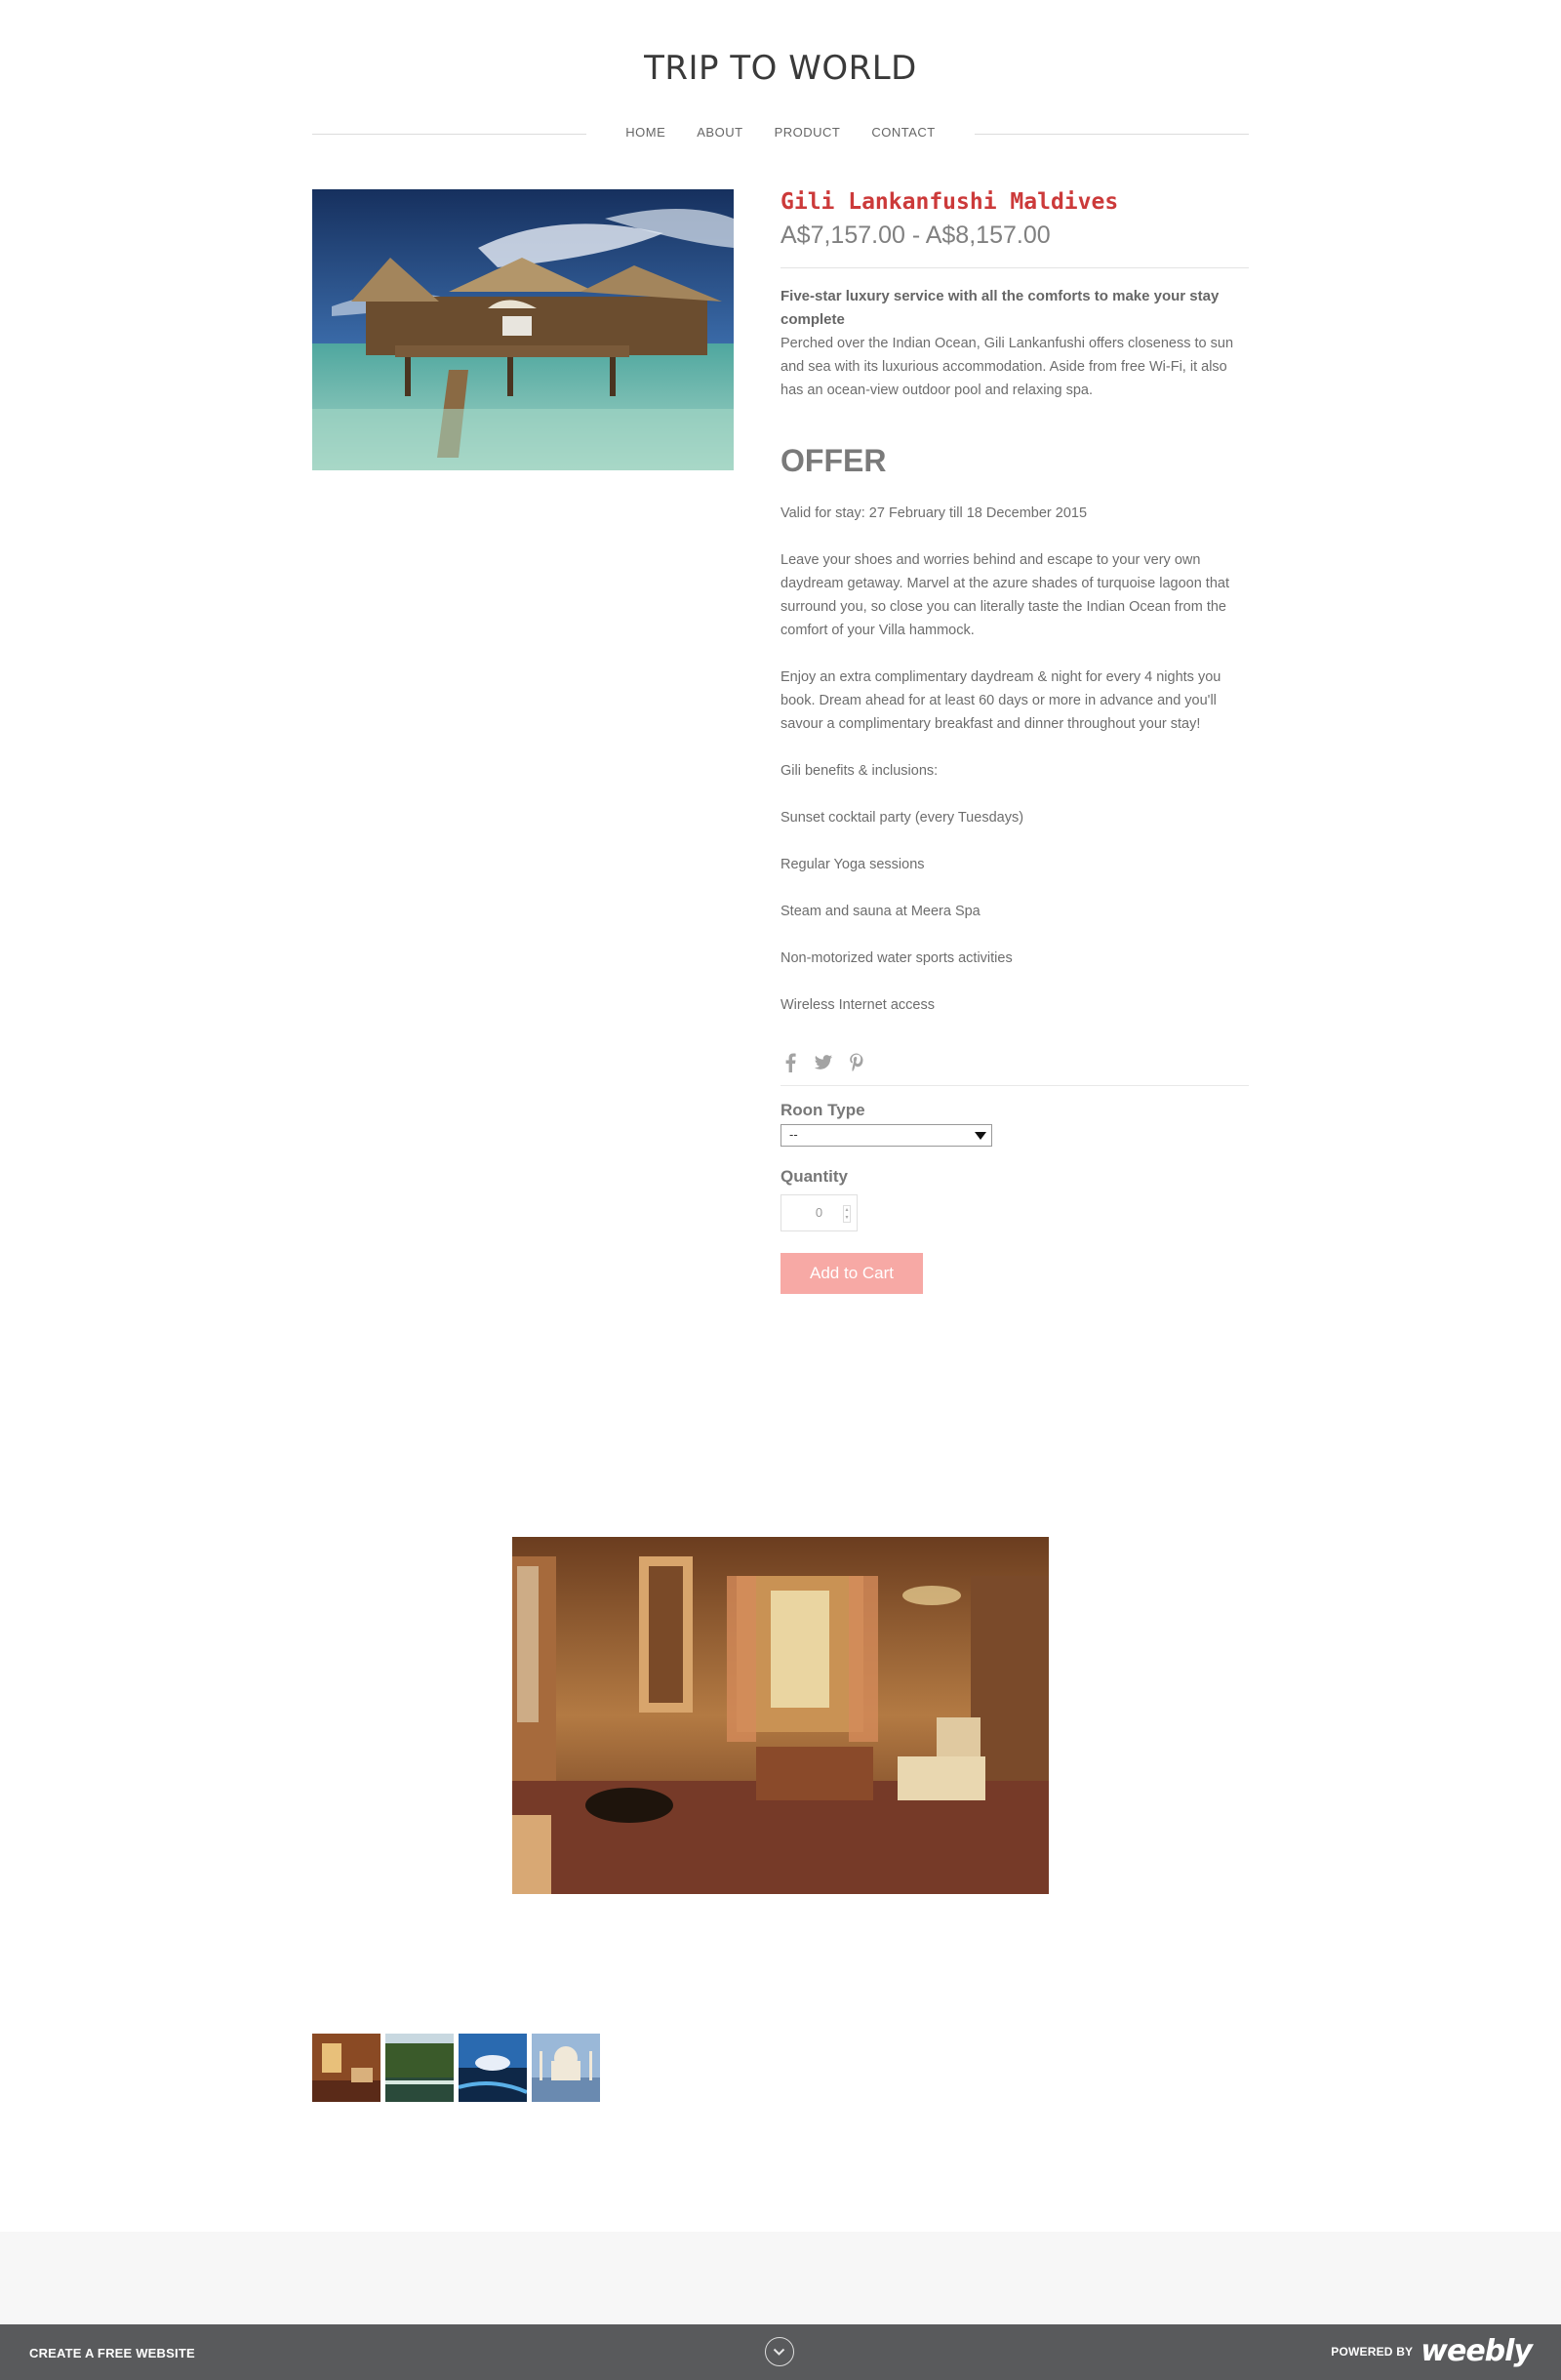  What do you see at coordinates (112, 2353) in the screenshot?
I see `create-free-website-link: CREATE A FREE WEBSITE` at bounding box center [112, 2353].